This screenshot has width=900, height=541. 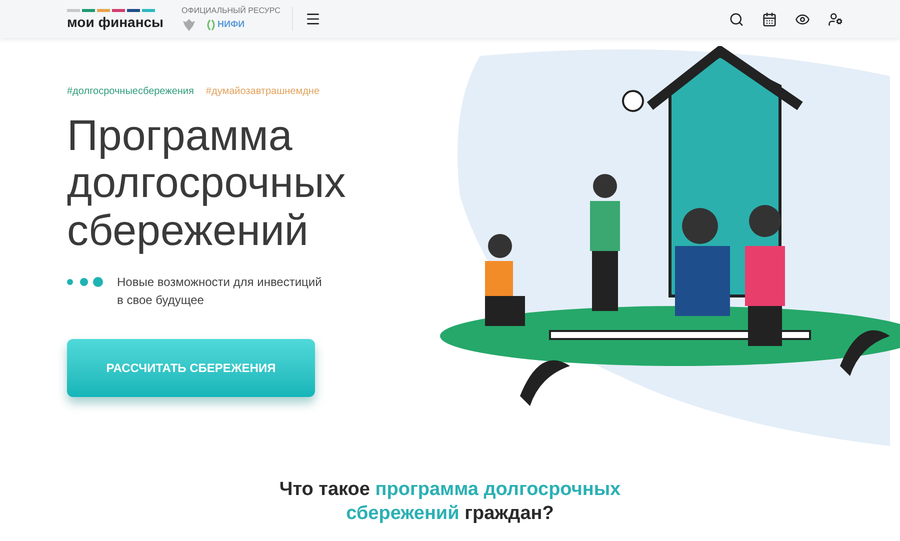 I want to click on logo-text: мои финансы, so click(x=115, y=22).